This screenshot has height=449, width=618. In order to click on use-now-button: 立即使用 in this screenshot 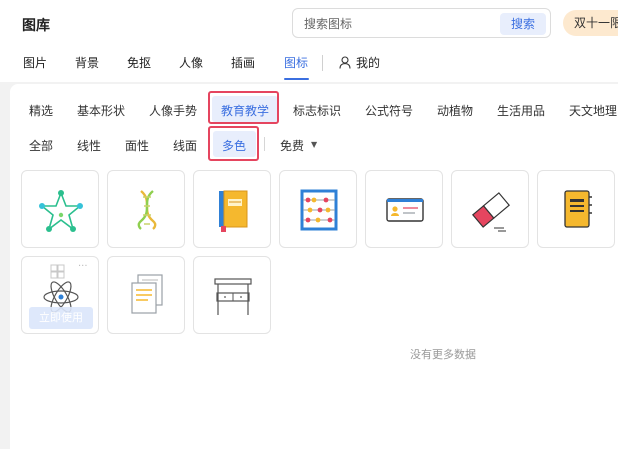, I will do `click(61, 318)`.